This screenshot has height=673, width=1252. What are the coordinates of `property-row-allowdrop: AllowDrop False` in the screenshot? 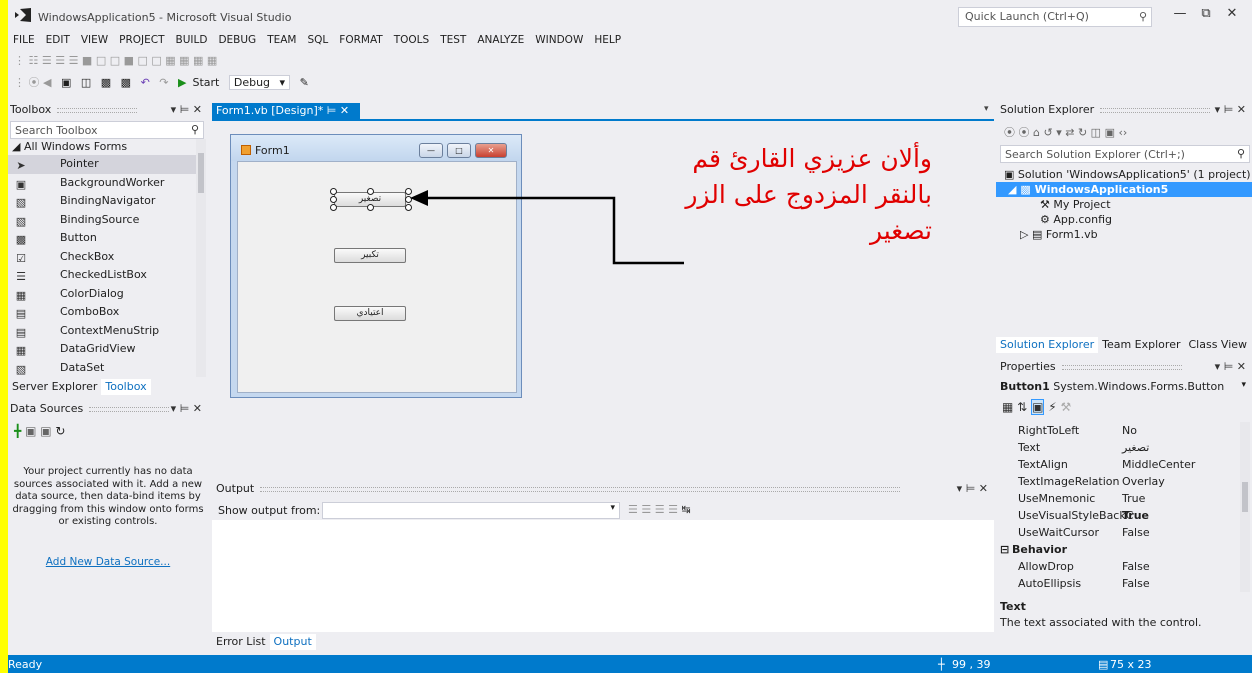 It's located at (1118, 566).